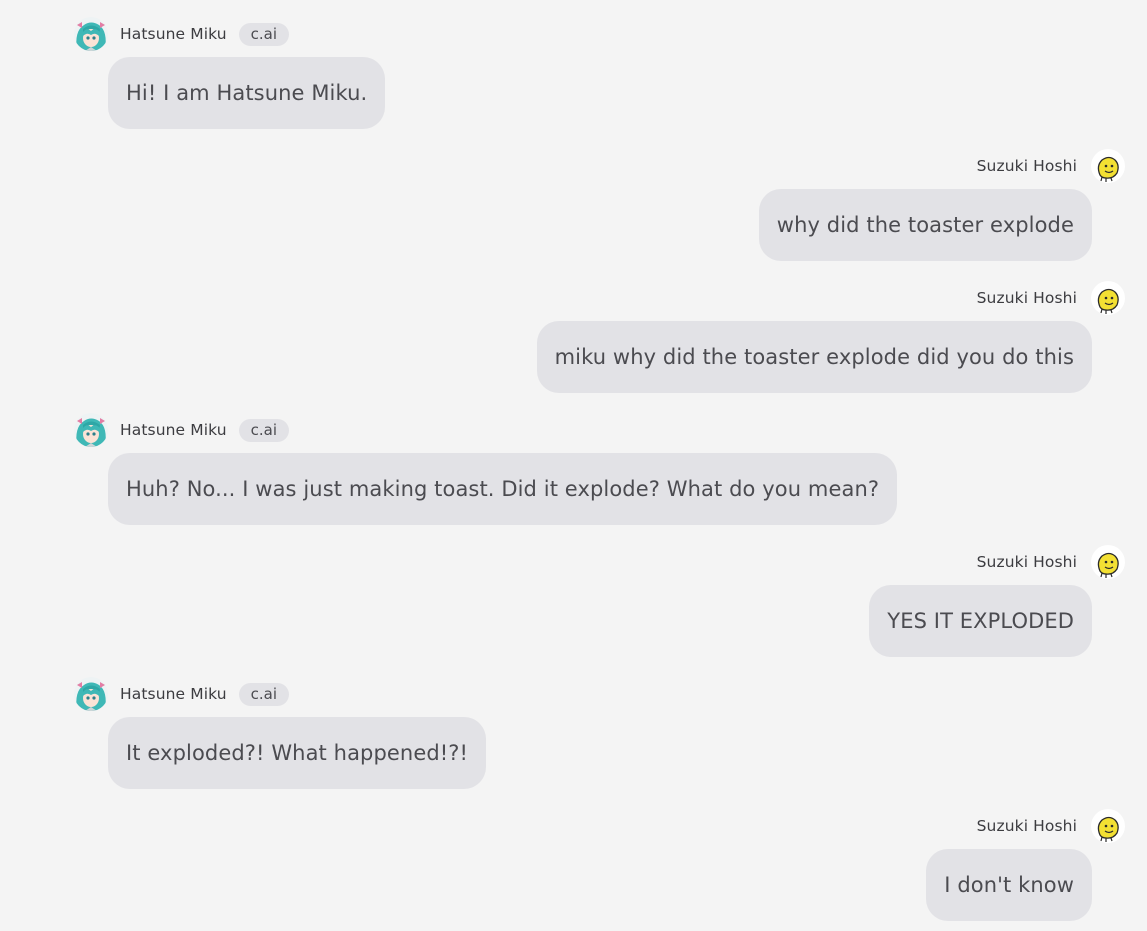 This screenshot has width=1147, height=931. What do you see at coordinates (297, 753) in the screenshot?
I see `message-bubble: It exploded?! What happened!?!` at bounding box center [297, 753].